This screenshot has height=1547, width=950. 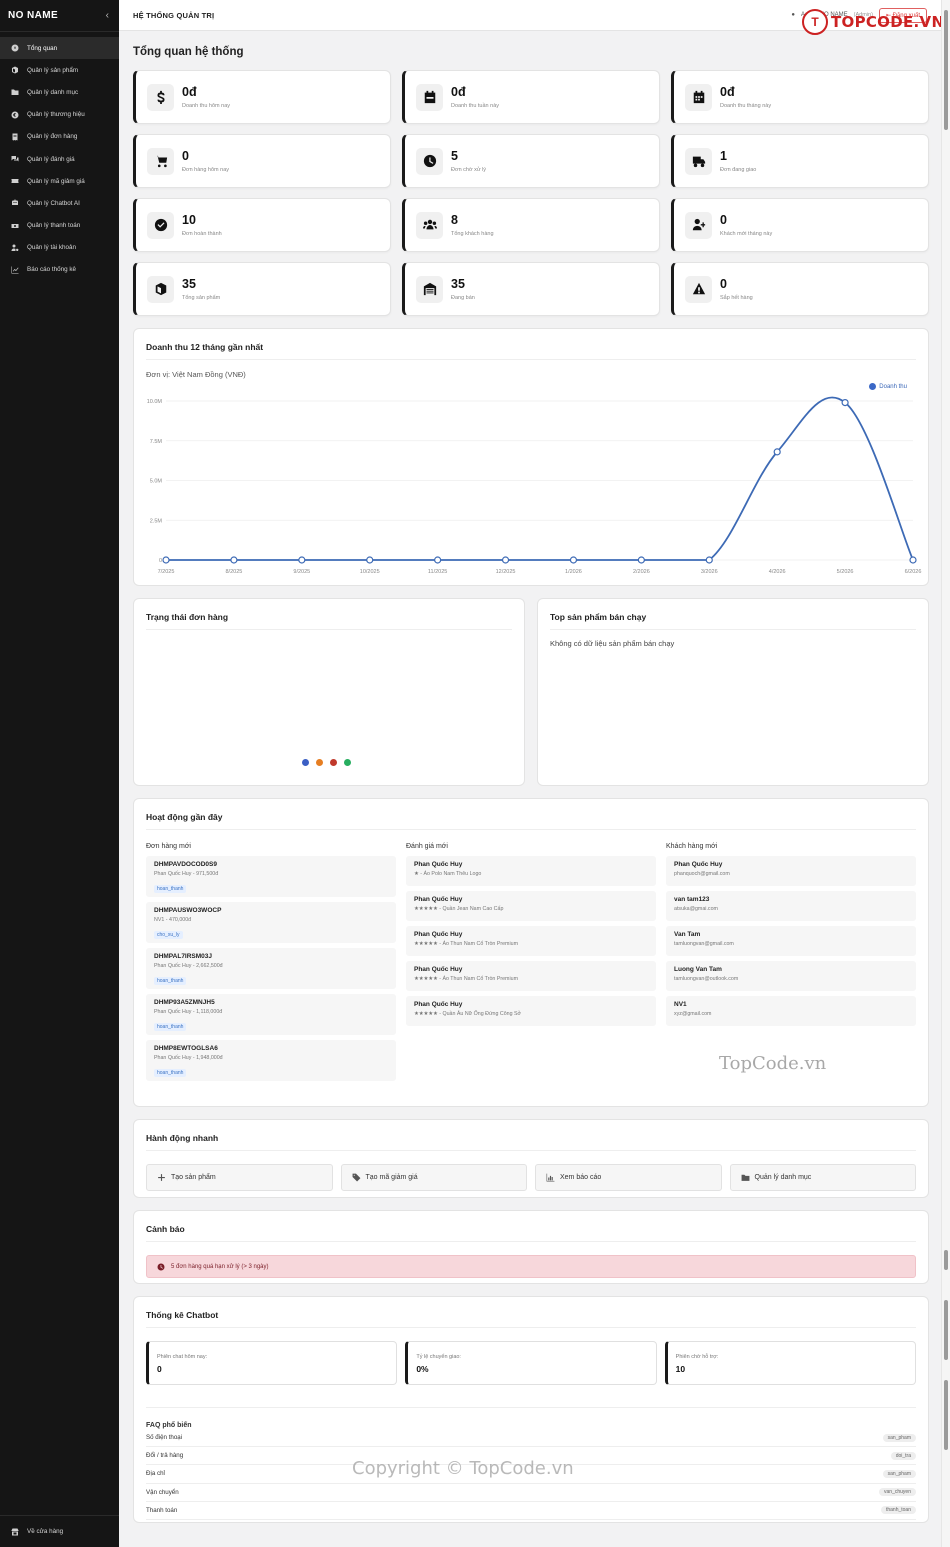 I want to click on x-tick-label: 8/2025, so click(x=233, y=572).